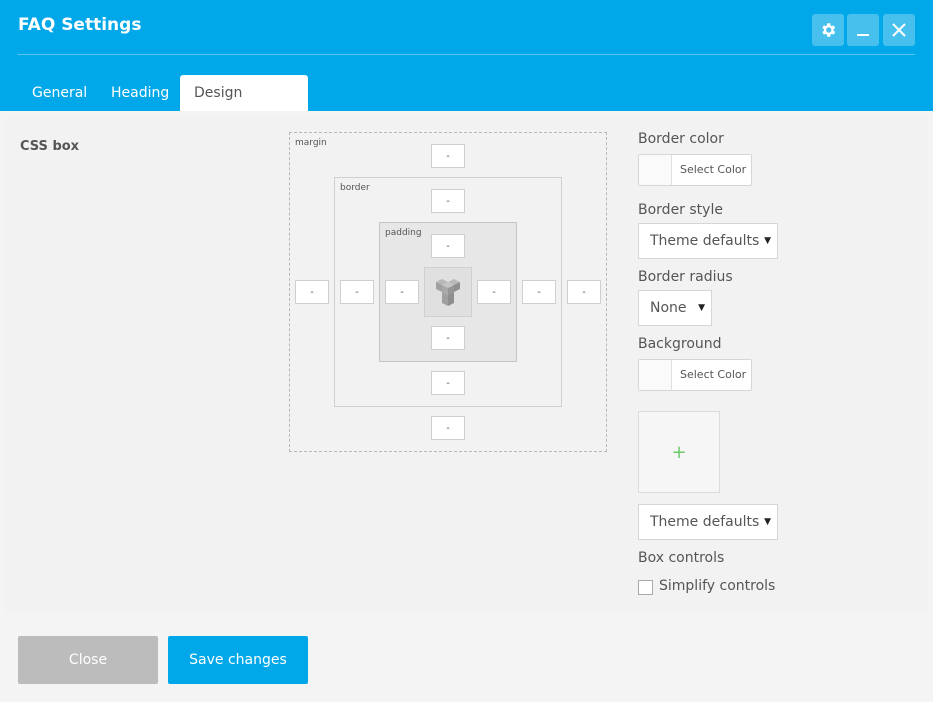 The height and width of the screenshot is (702, 933). I want to click on header-divider, so click(466, 54).